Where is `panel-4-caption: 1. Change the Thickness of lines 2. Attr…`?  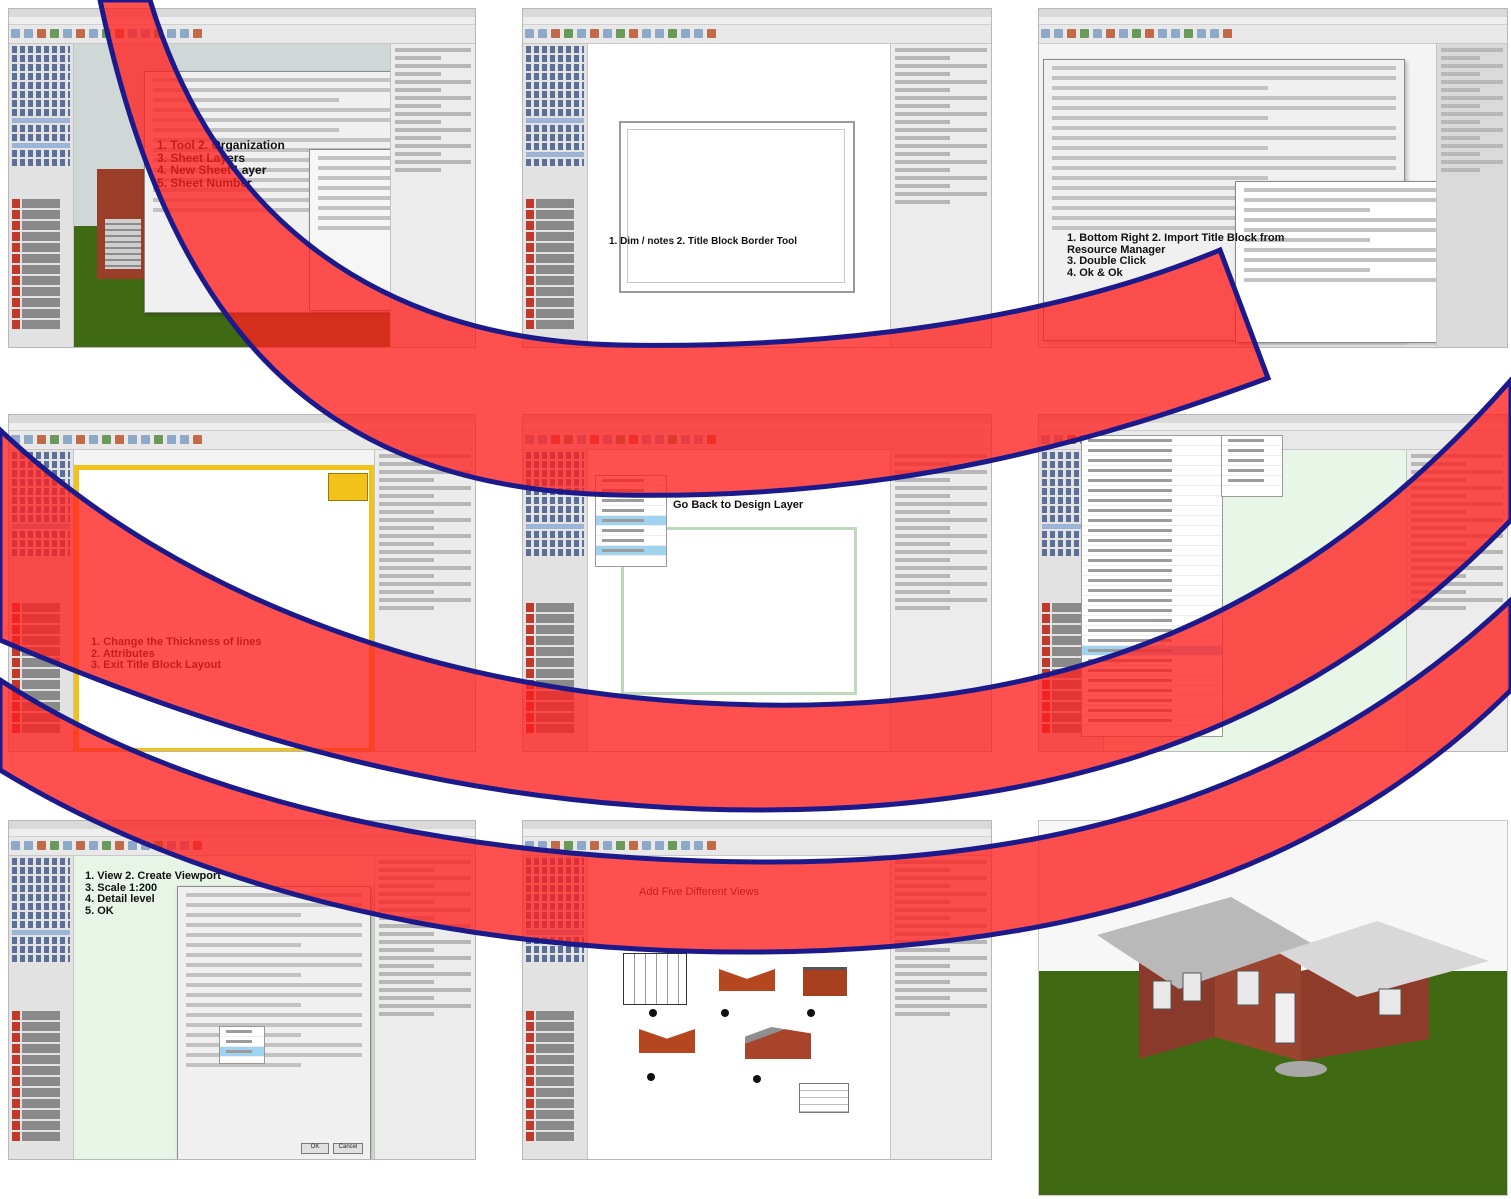 panel-4-caption: 1. Change the Thickness of lines 2. Attr… is located at coordinates (176, 654).